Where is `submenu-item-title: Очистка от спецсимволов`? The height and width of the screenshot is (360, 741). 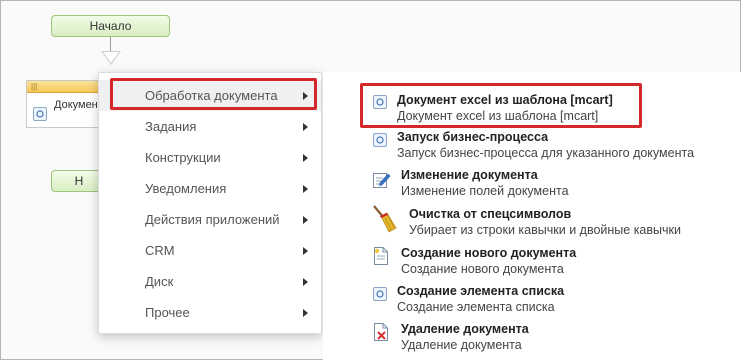
submenu-item-title: Очистка от спецсимволов is located at coordinates (490, 214).